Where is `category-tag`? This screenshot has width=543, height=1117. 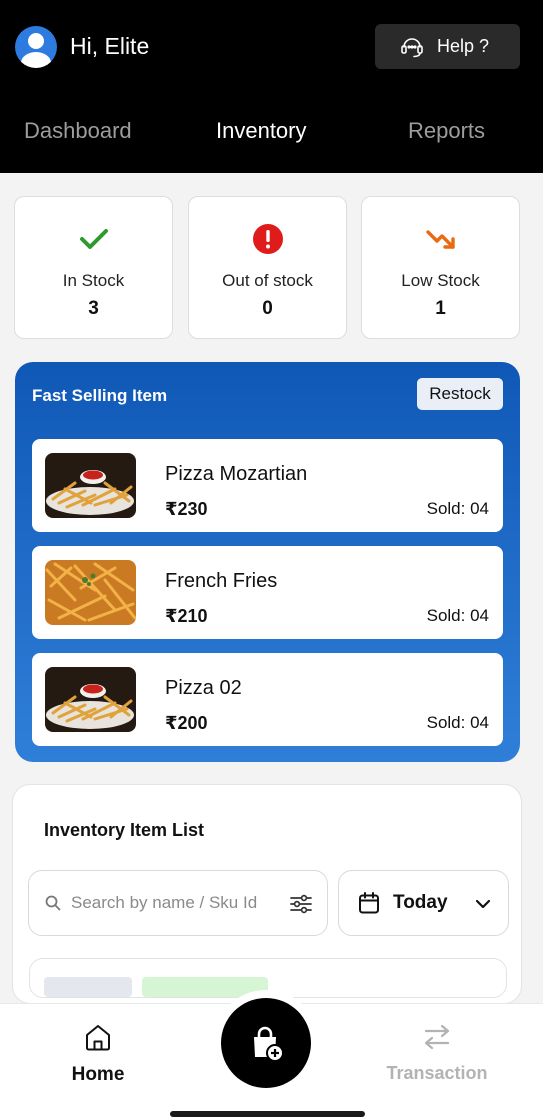 category-tag is located at coordinates (88, 987).